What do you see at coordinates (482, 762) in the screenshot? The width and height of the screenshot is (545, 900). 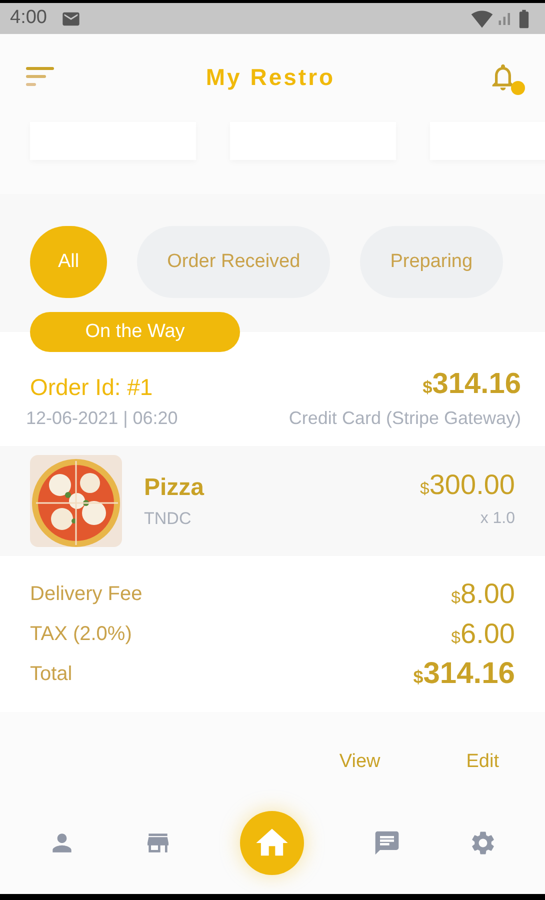 I see `order-action-link: Edit` at bounding box center [482, 762].